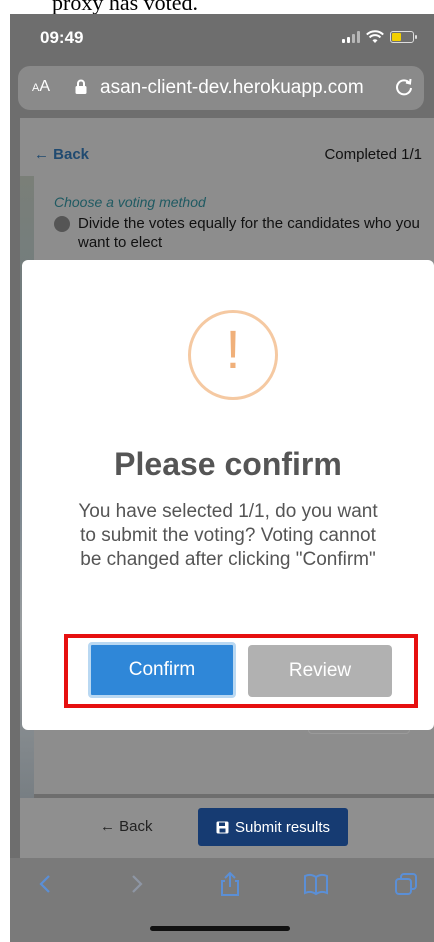 This screenshot has height=942, width=434. What do you see at coordinates (222, 36) in the screenshot?
I see `status-bar: 09:49` at bounding box center [222, 36].